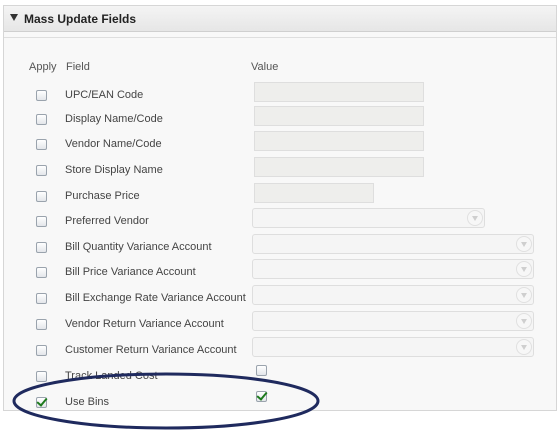 The image size is (557, 432). Describe the element at coordinates (102, 196) in the screenshot. I see `field-label: Purchase Price` at that location.